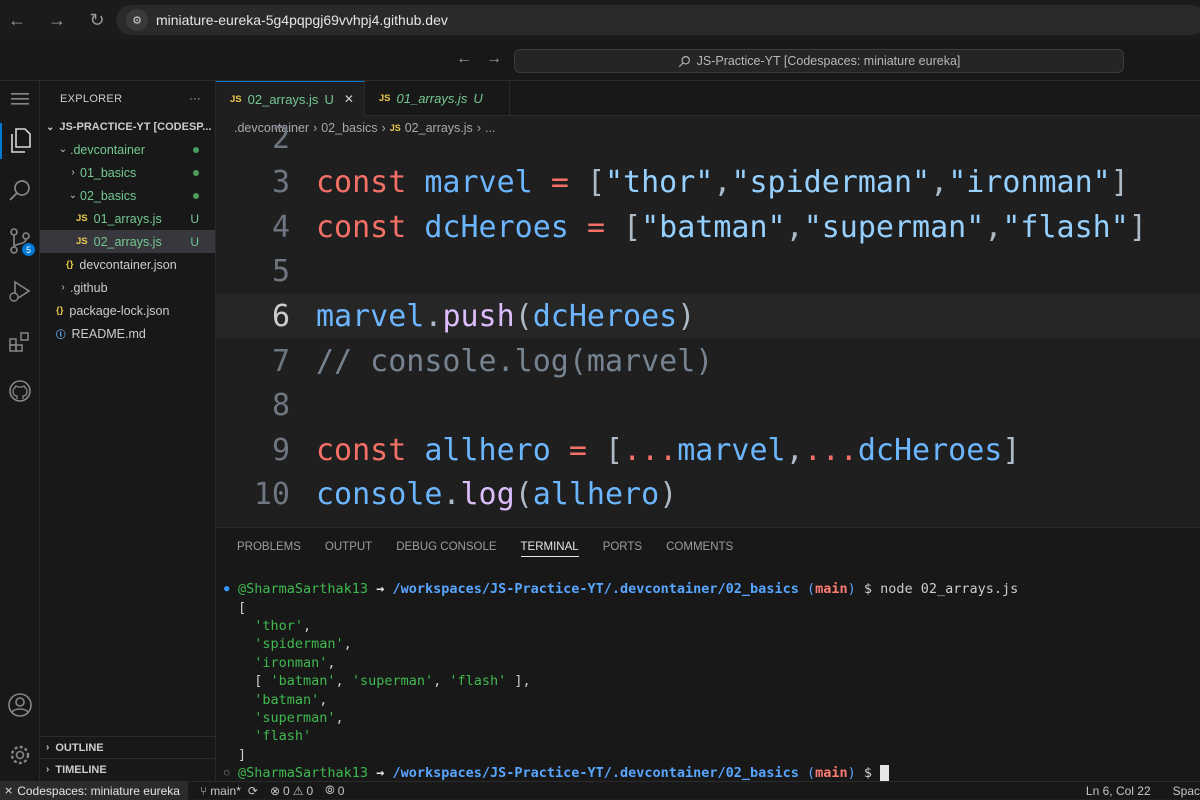  I want to click on terminal-paren: (, so click(807, 589).